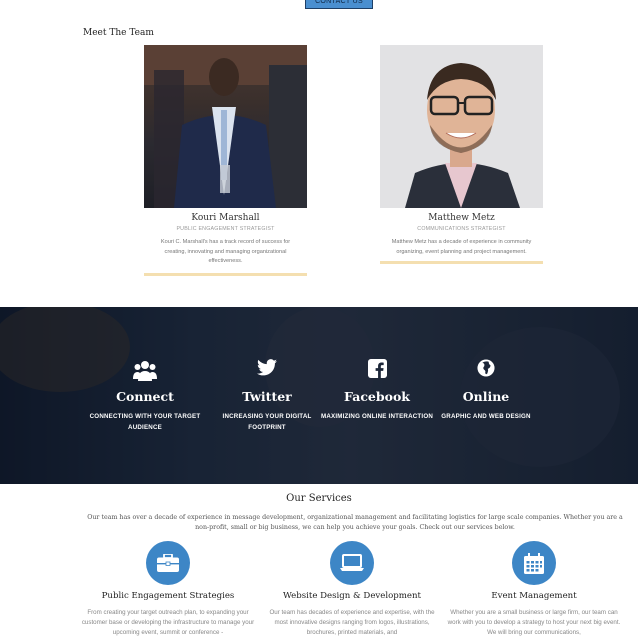 The height and width of the screenshot is (639, 638). What do you see at coordinates (534, 596) in the screenshot?
I see `service-title: Event Management` at bounding box center [534, 596].